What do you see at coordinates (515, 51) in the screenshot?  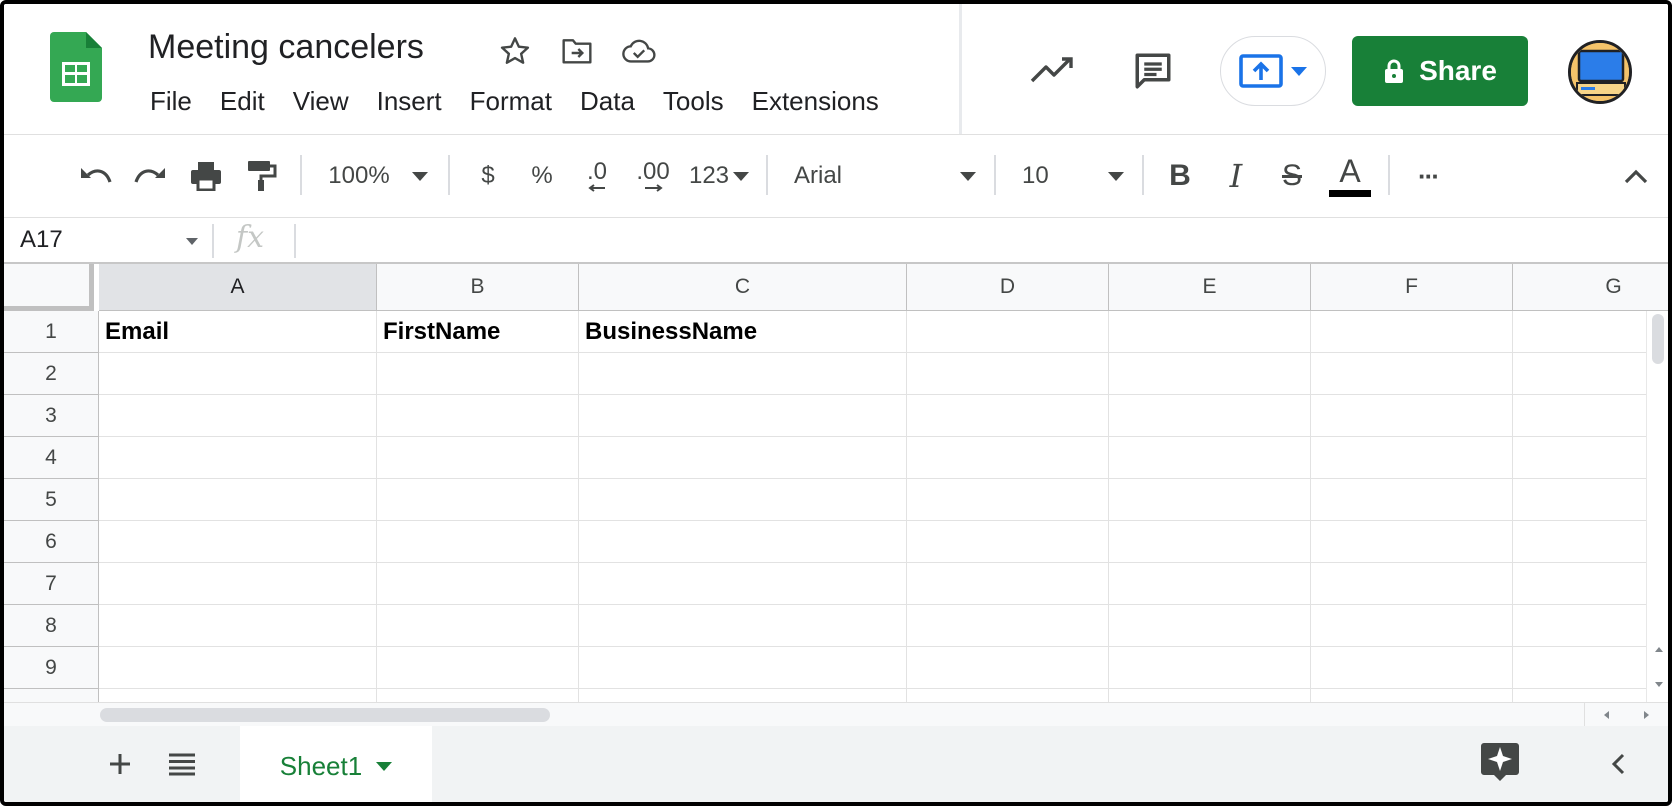 I see `star-icon` at bounding box center [515, 51].